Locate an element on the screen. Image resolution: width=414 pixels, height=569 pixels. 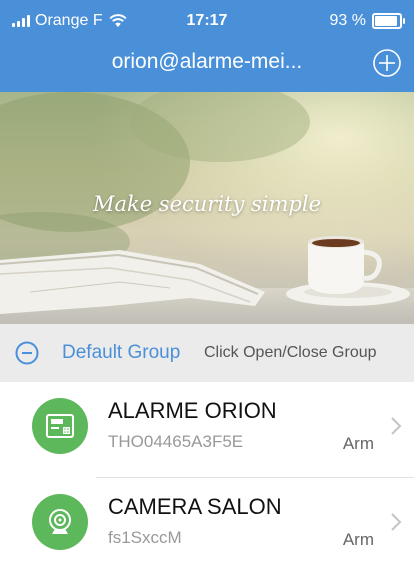
alarm-panel-icon is located at coordinates (60, 426).